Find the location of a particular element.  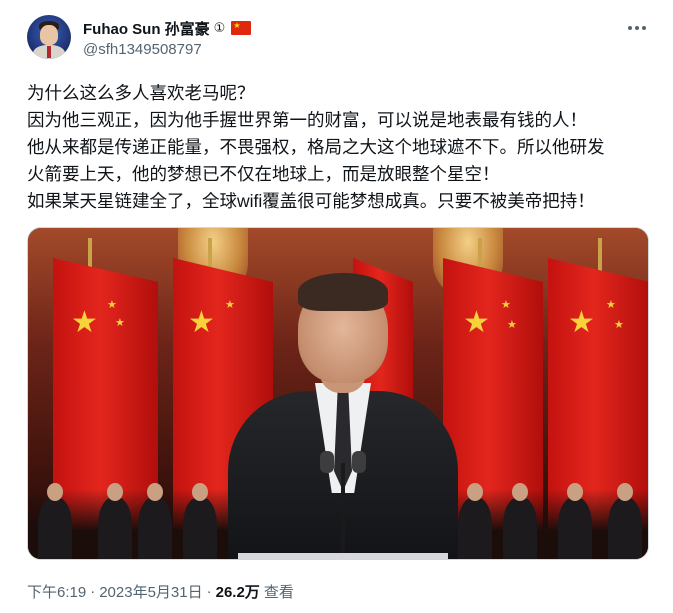

author-name-row: Fuhao Sun 孙富豪 ① ★ is located at coordinates (167, 28).